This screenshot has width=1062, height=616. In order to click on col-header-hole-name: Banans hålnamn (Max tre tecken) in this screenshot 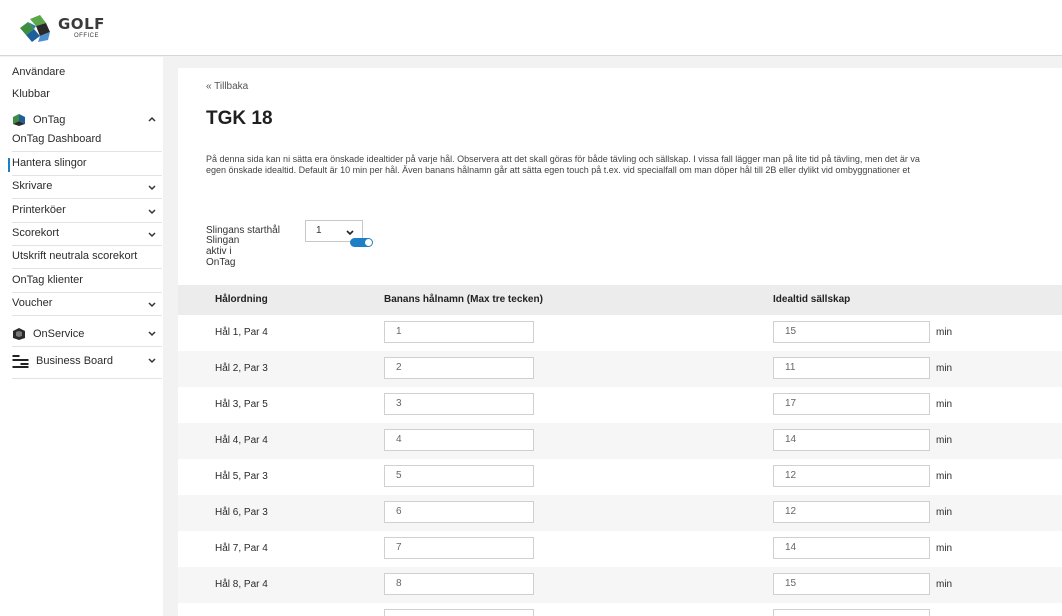, I will do `click(463, 299)`.